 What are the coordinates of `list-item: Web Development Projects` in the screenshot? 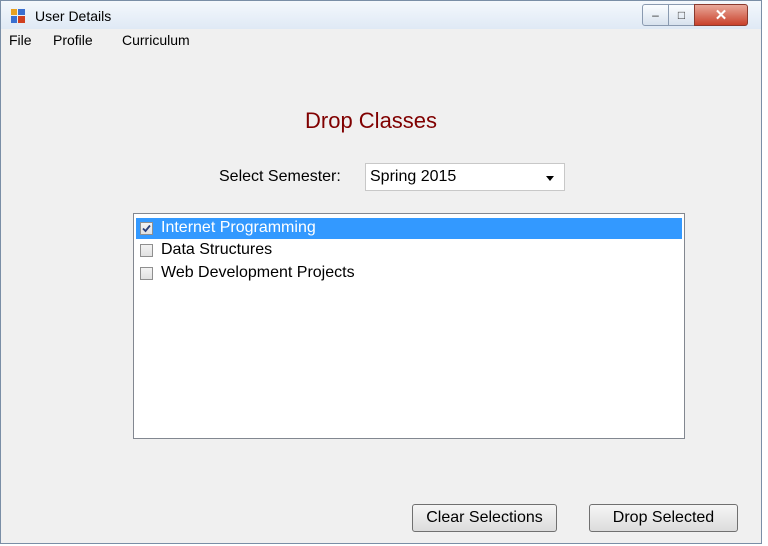 It's located at (409, 273).